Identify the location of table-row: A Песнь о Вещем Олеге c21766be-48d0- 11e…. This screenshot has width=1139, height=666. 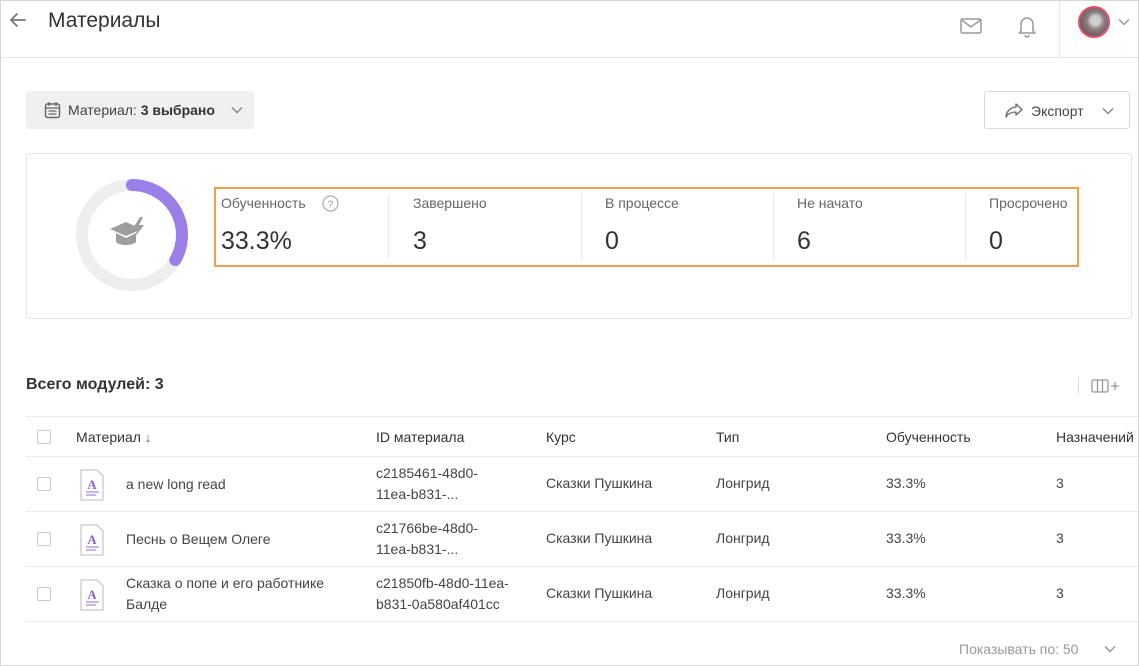
(582, 539).